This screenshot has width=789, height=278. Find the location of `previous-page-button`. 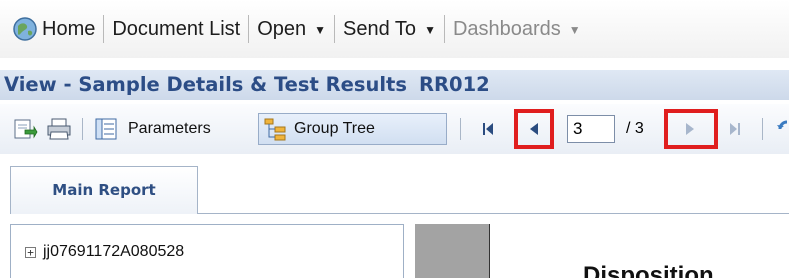

previous-page-button is located at coordinates (534, 129).